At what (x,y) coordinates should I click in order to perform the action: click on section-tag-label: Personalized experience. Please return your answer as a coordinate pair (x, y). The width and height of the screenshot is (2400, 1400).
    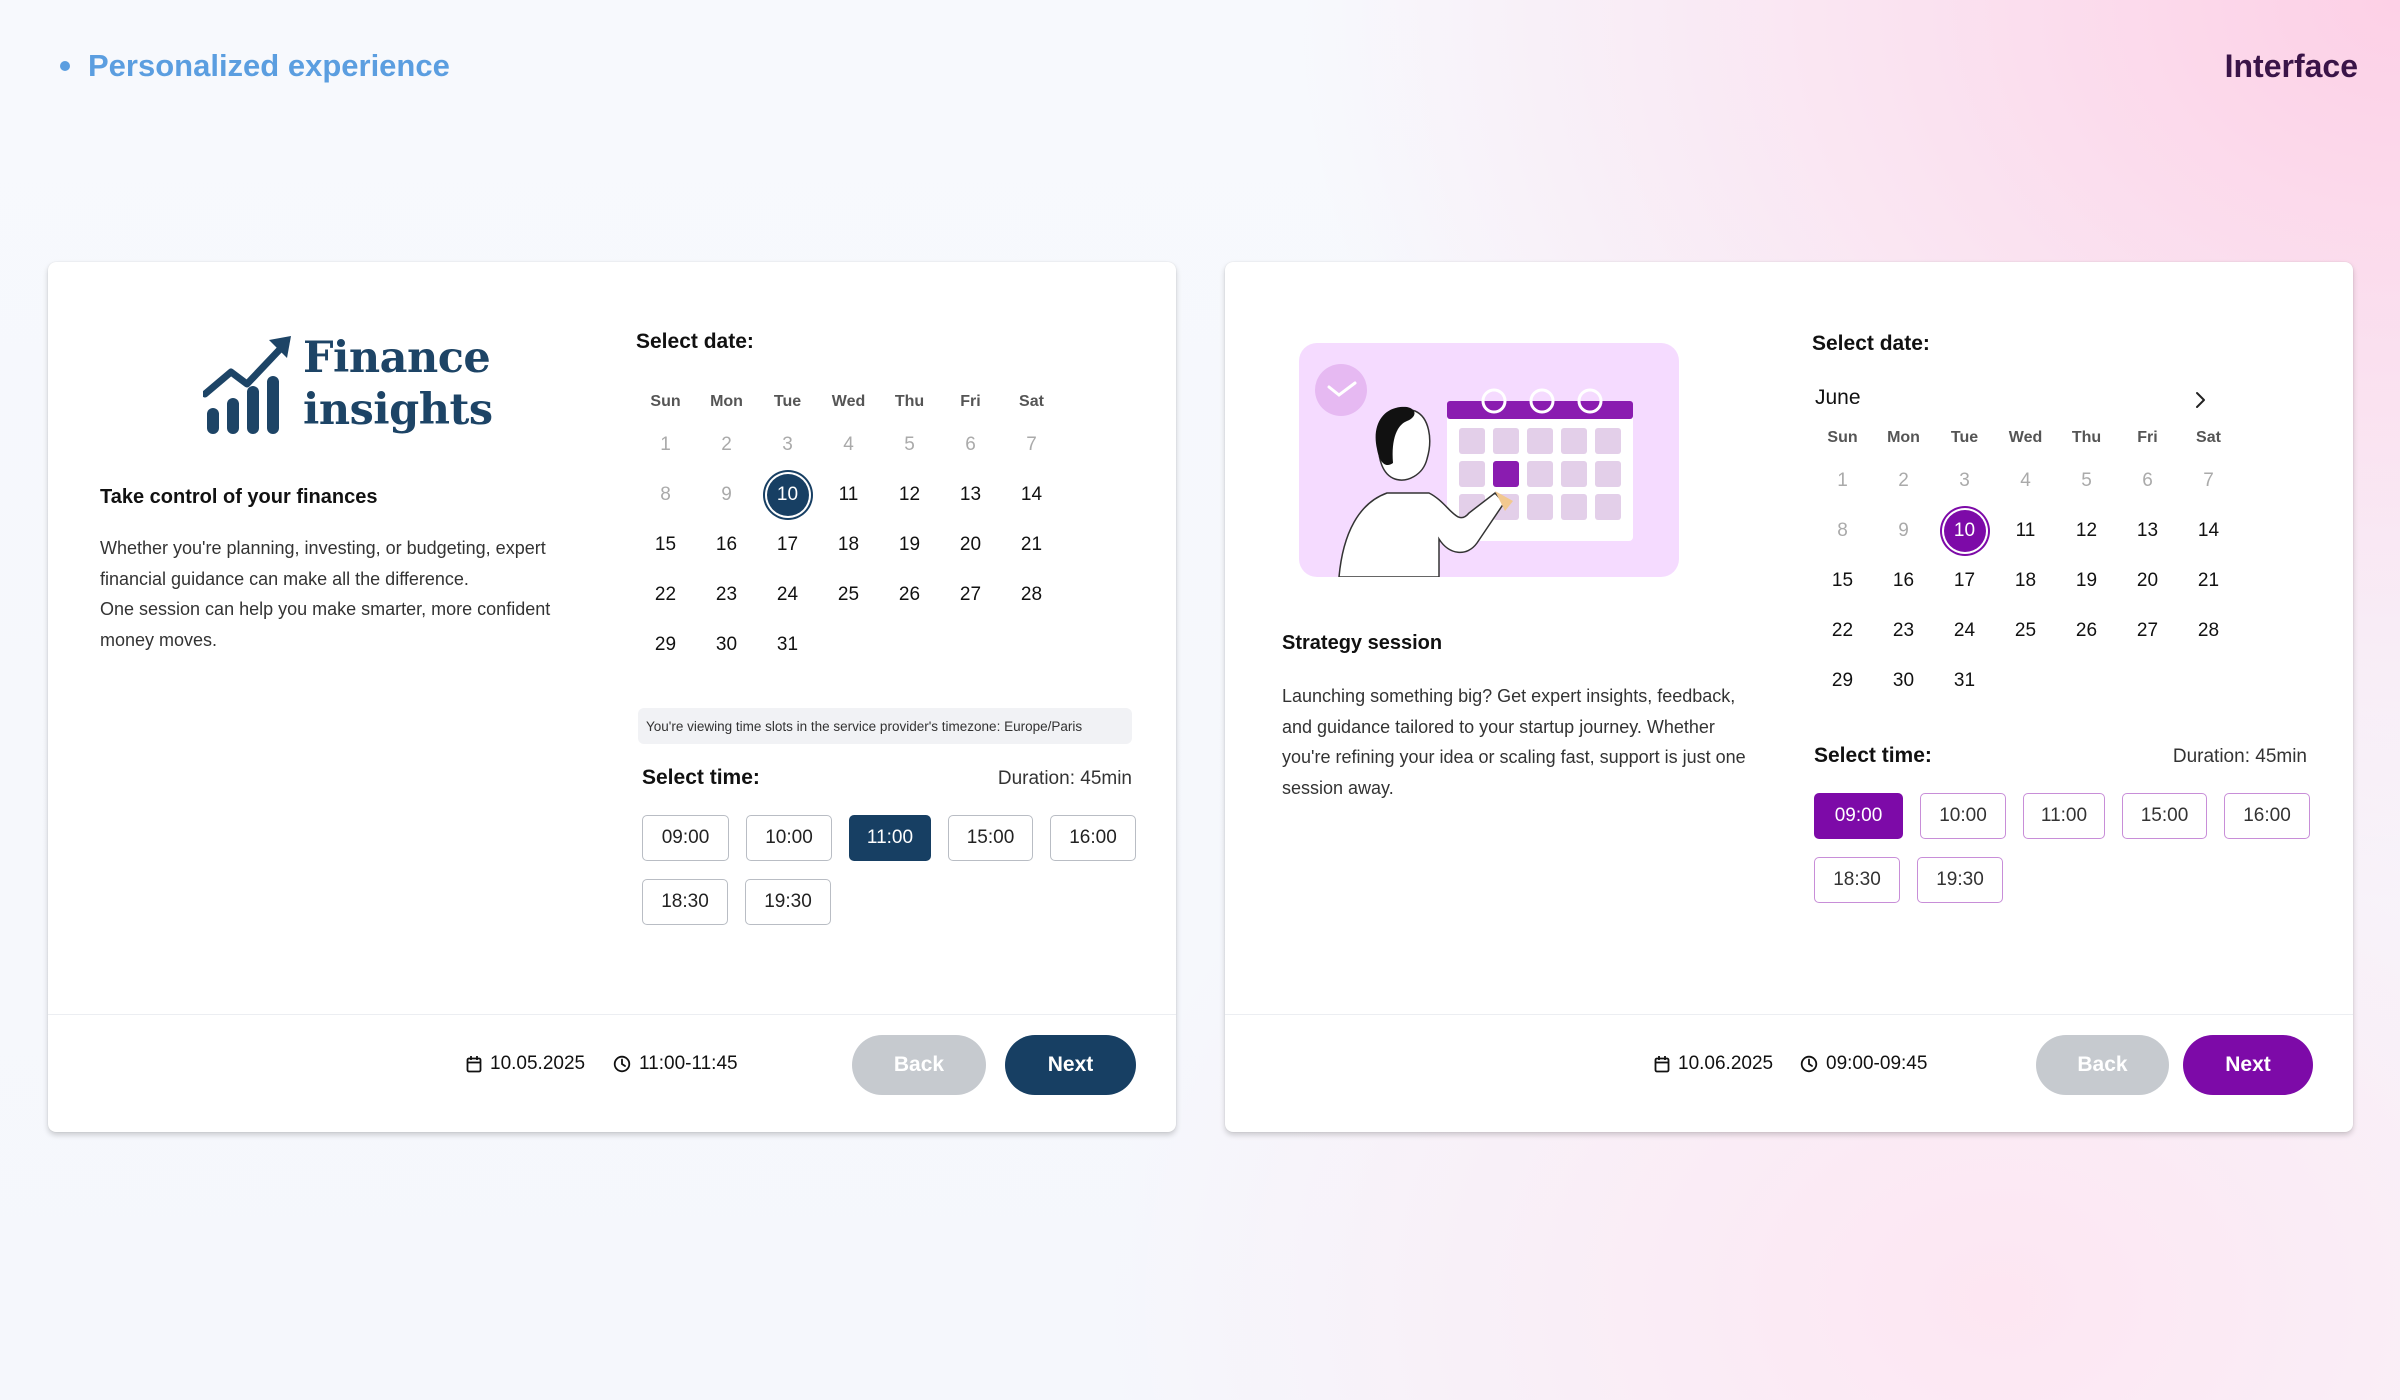
    Looking at the image, I should click on (269, 65).